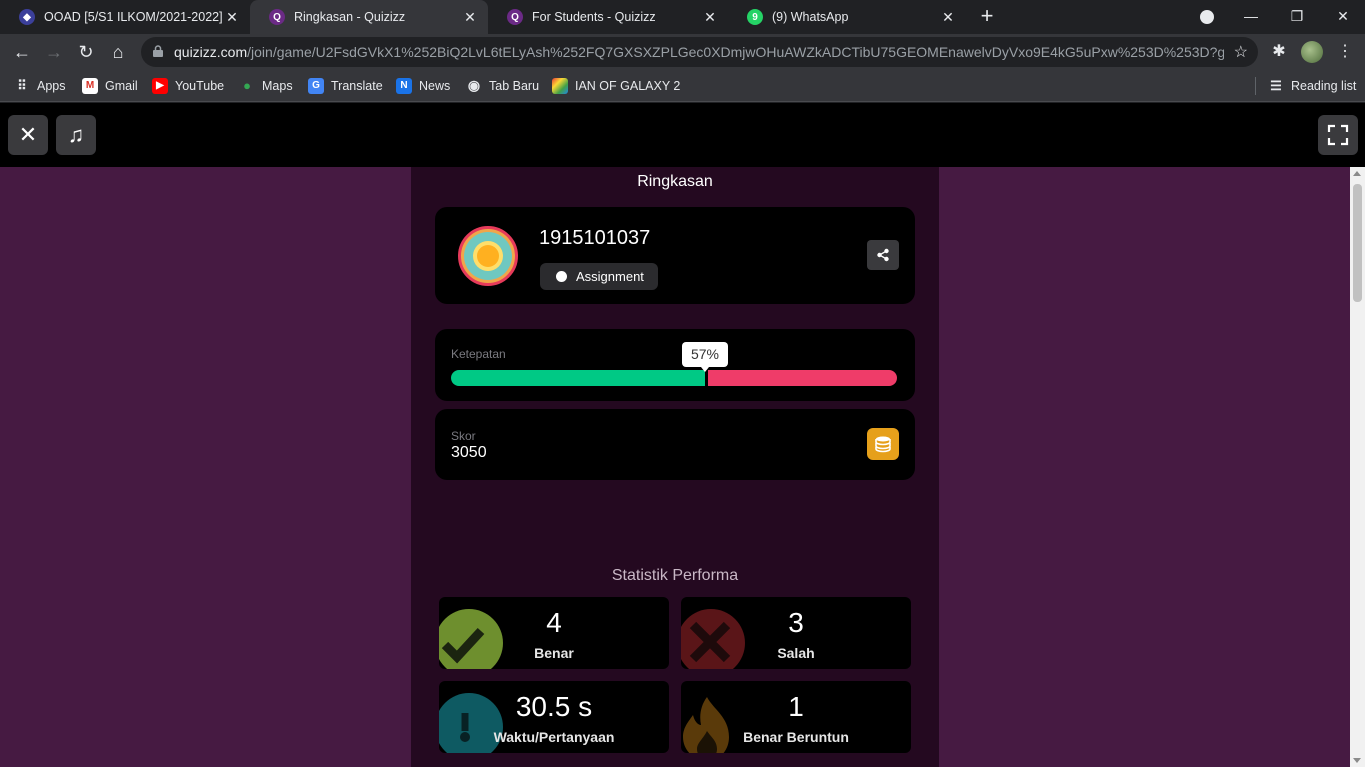 This screenshot has height=767, width=1365. I want to click on galaxy-icon, so click(560, 85).